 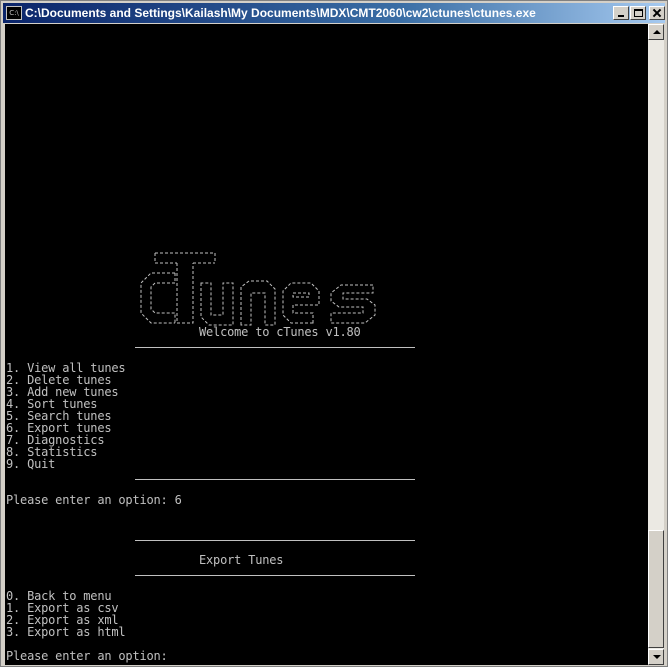 I want to click on minimize-icon, so click(x=621, y=16).